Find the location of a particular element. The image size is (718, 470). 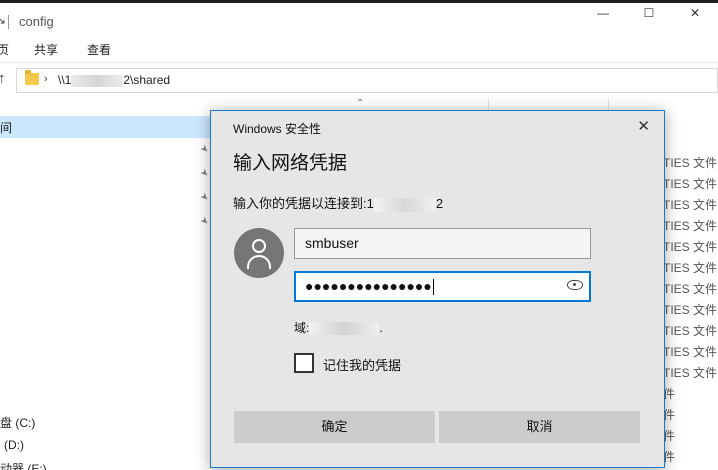

address-row: ↑ › \\1 2\shared is located at coordinates (359, 81).